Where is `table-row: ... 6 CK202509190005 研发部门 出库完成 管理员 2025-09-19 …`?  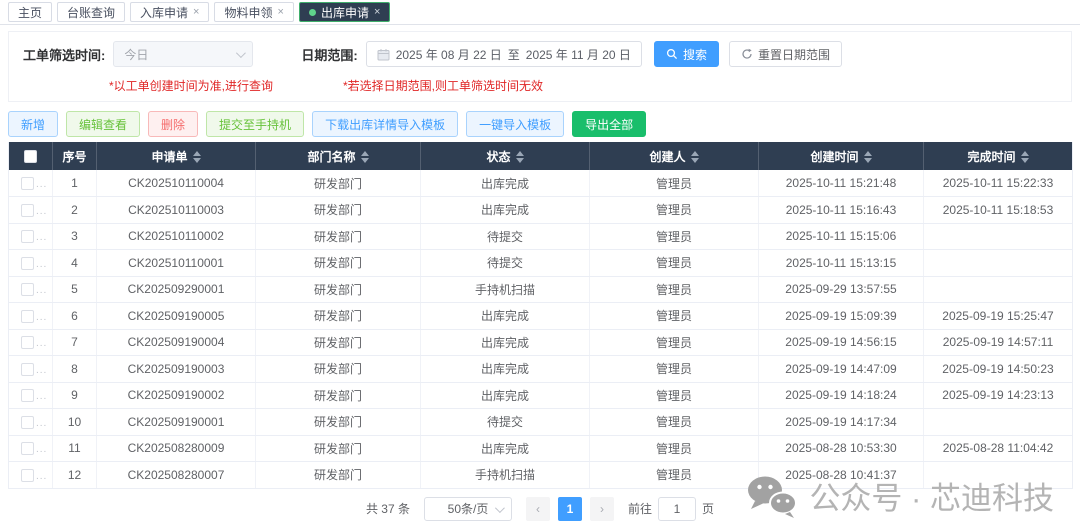
table-row: ... 6 CK202509190005 研发部门 出库完成 管理员 2025-09-19 … is located at coordinates (540, 316).